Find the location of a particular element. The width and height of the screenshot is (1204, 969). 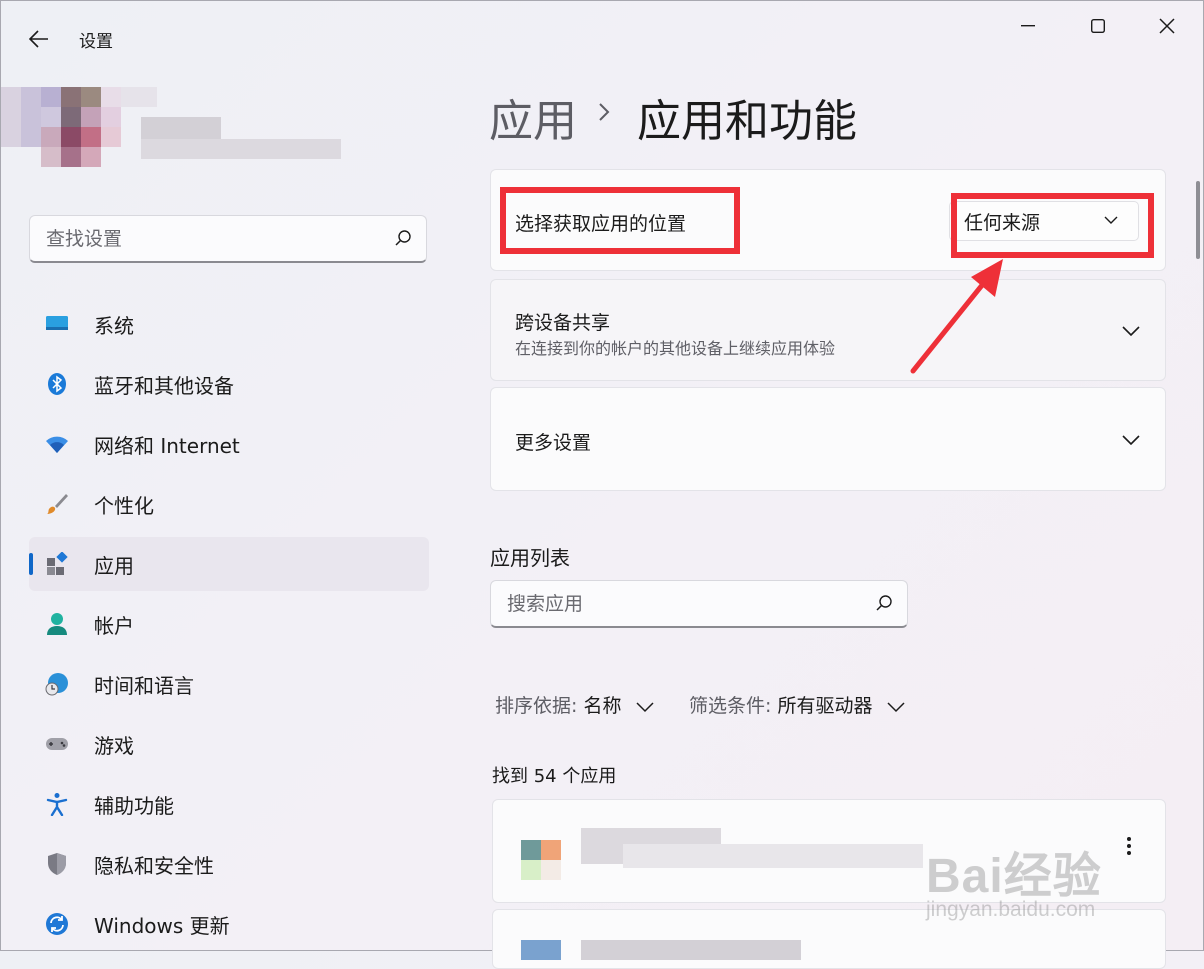

sidebar-item-windows-update: Windows 更新 is located at coordinates (229, 924).